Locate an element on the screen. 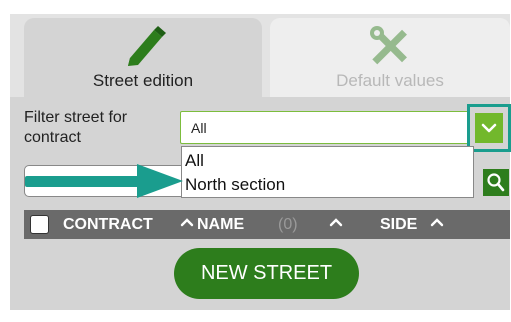 The width and height of the screenshot is (511, 322). arrow-annotation-icon is located at coordinates (104, 181).